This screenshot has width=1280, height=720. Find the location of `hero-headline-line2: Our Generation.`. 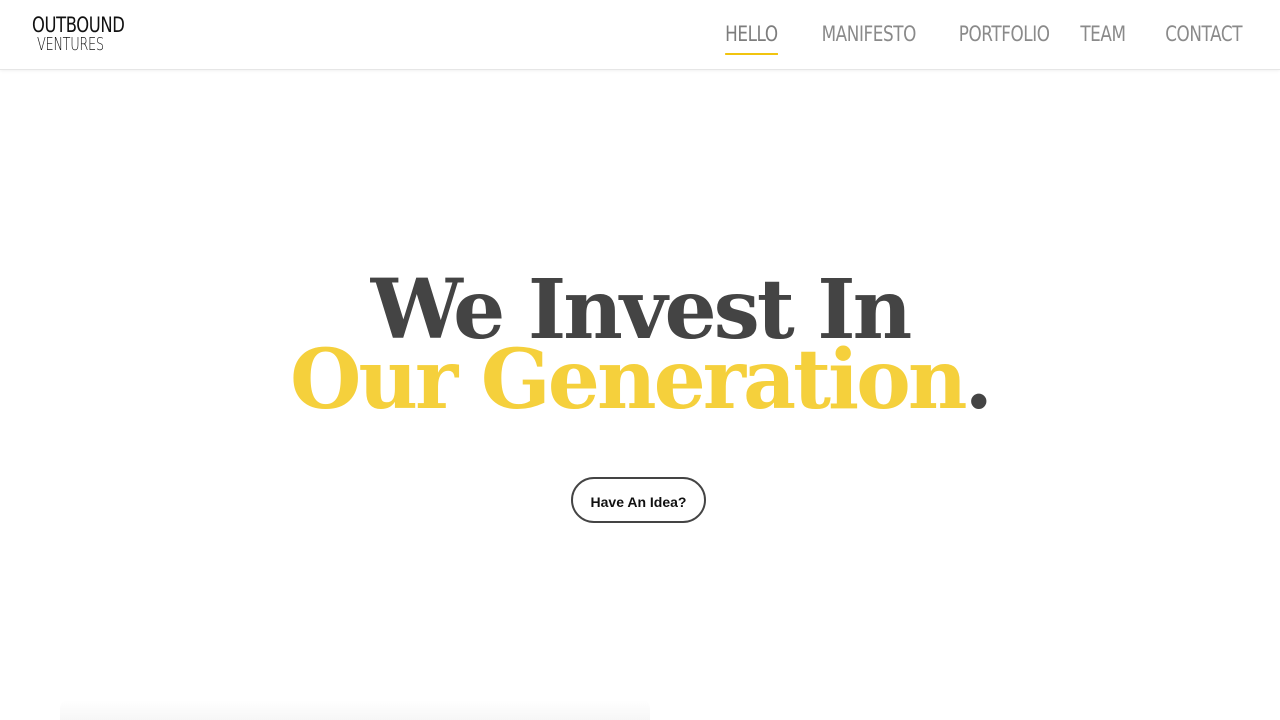

hero-headline-line2: Our Generation. is located at coordinates (640, 380).